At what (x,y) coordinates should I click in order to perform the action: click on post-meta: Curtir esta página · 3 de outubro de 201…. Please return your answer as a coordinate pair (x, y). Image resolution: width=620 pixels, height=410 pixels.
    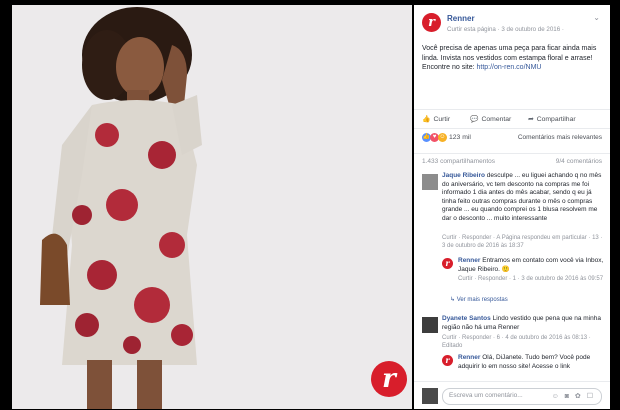
    Looking at the image, I should click on (505, 29).